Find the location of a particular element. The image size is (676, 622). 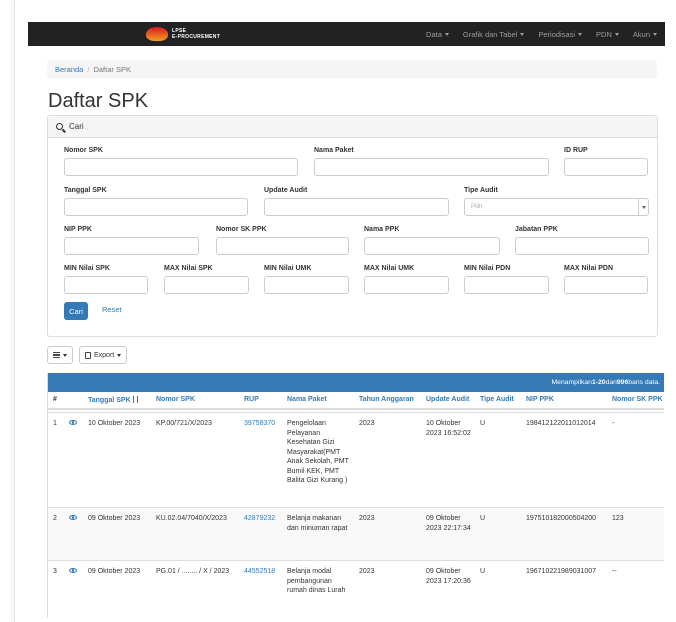

id-rup-input is located at coordinates (606, 167).